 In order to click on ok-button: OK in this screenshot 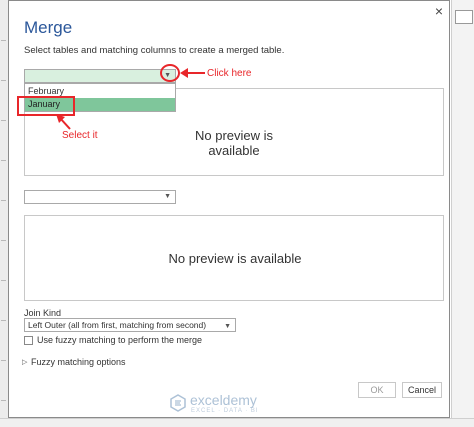, I will do `click(377, 390)`.